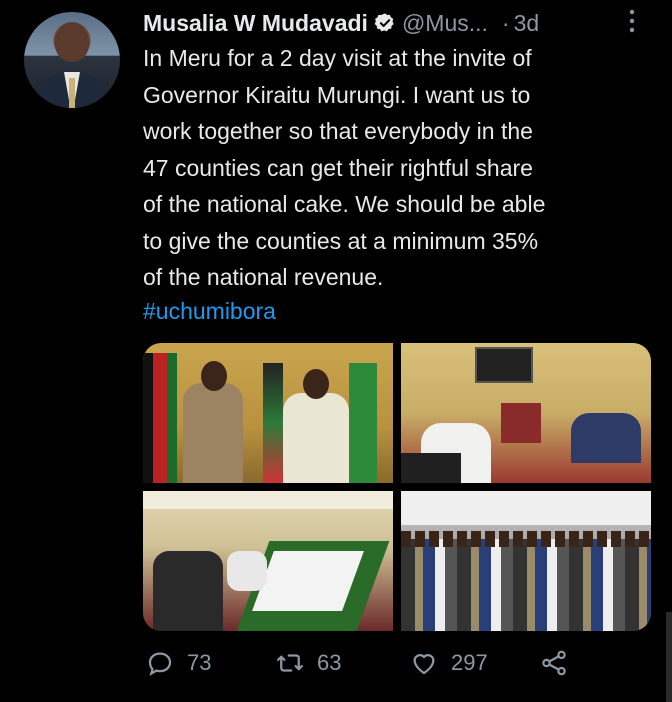 Image resolution: width=672 pixels, height=702 pixels. I want to click on like-button: 297, so click(448, 663).